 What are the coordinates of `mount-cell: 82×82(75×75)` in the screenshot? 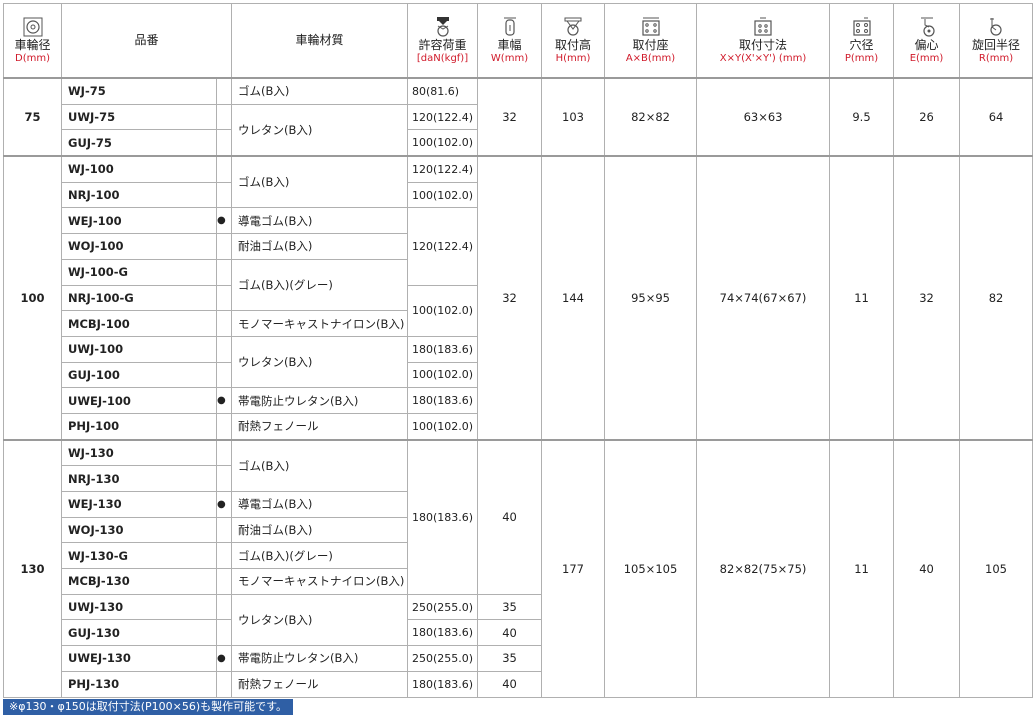 It's located at (763, 568).